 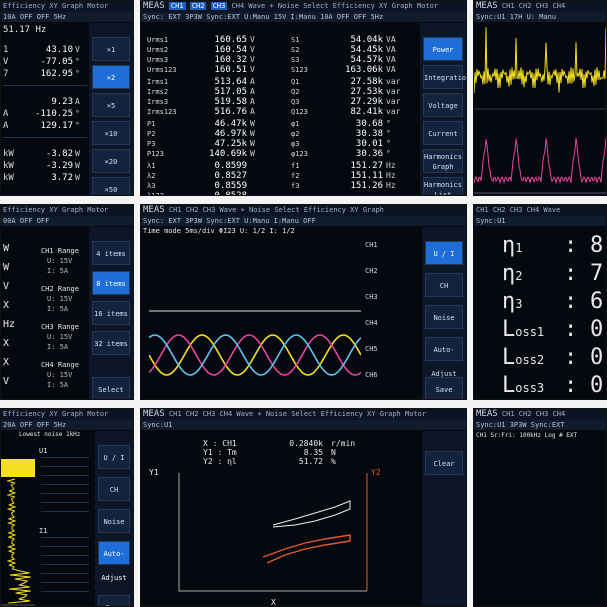 I want to click on unit-letter: V, so click(x=6, y=381).